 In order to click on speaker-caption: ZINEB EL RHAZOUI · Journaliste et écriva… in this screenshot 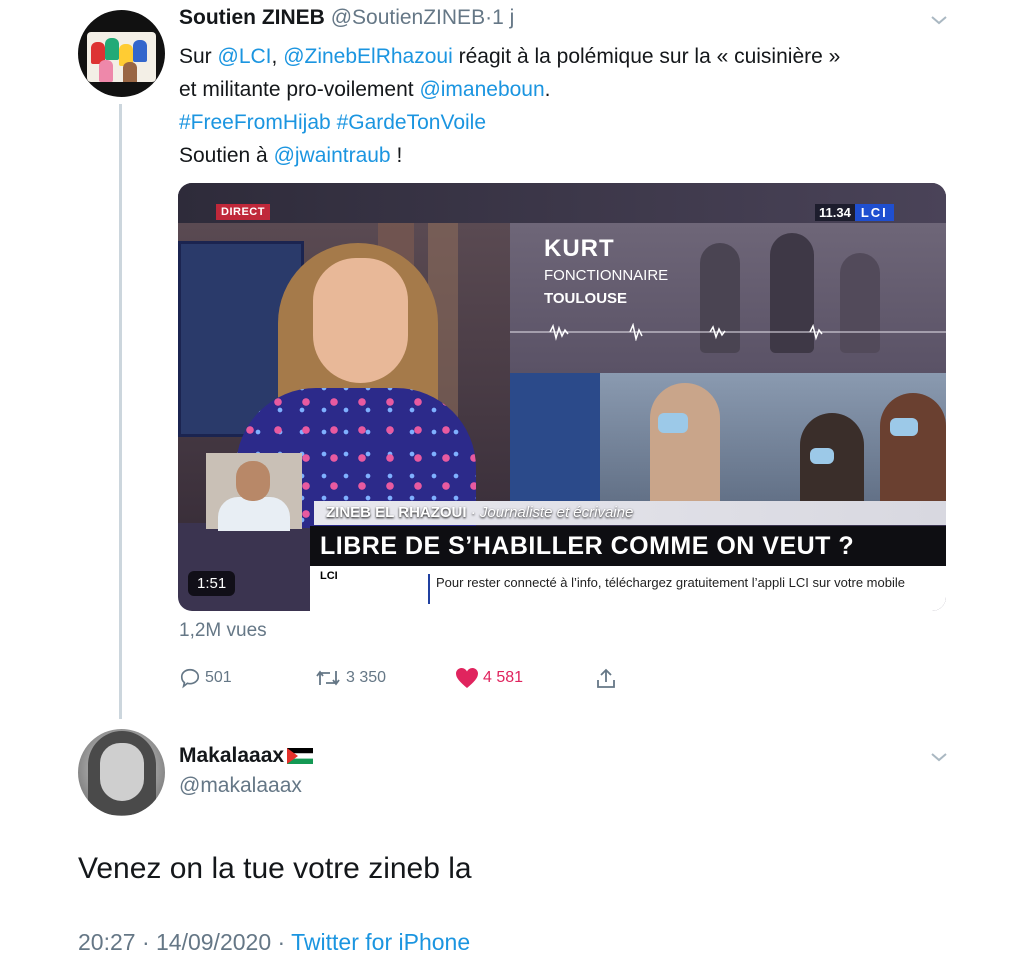, I will do `click(479, 512)`.